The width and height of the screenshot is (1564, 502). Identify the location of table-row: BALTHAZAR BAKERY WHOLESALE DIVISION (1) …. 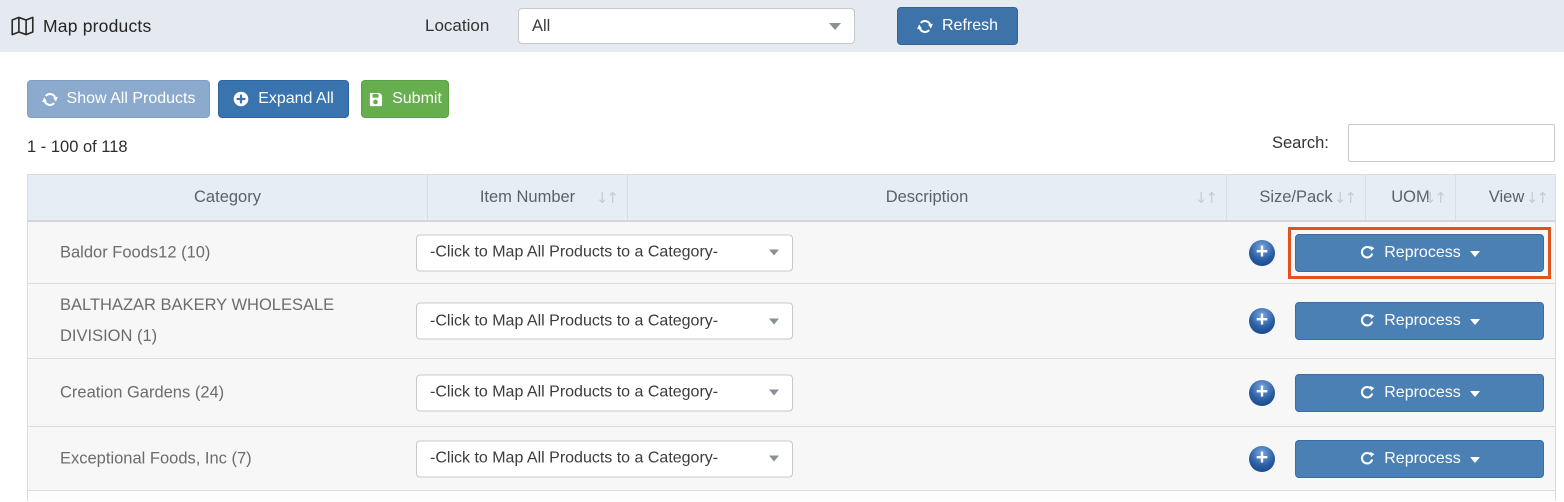
(791, 321).